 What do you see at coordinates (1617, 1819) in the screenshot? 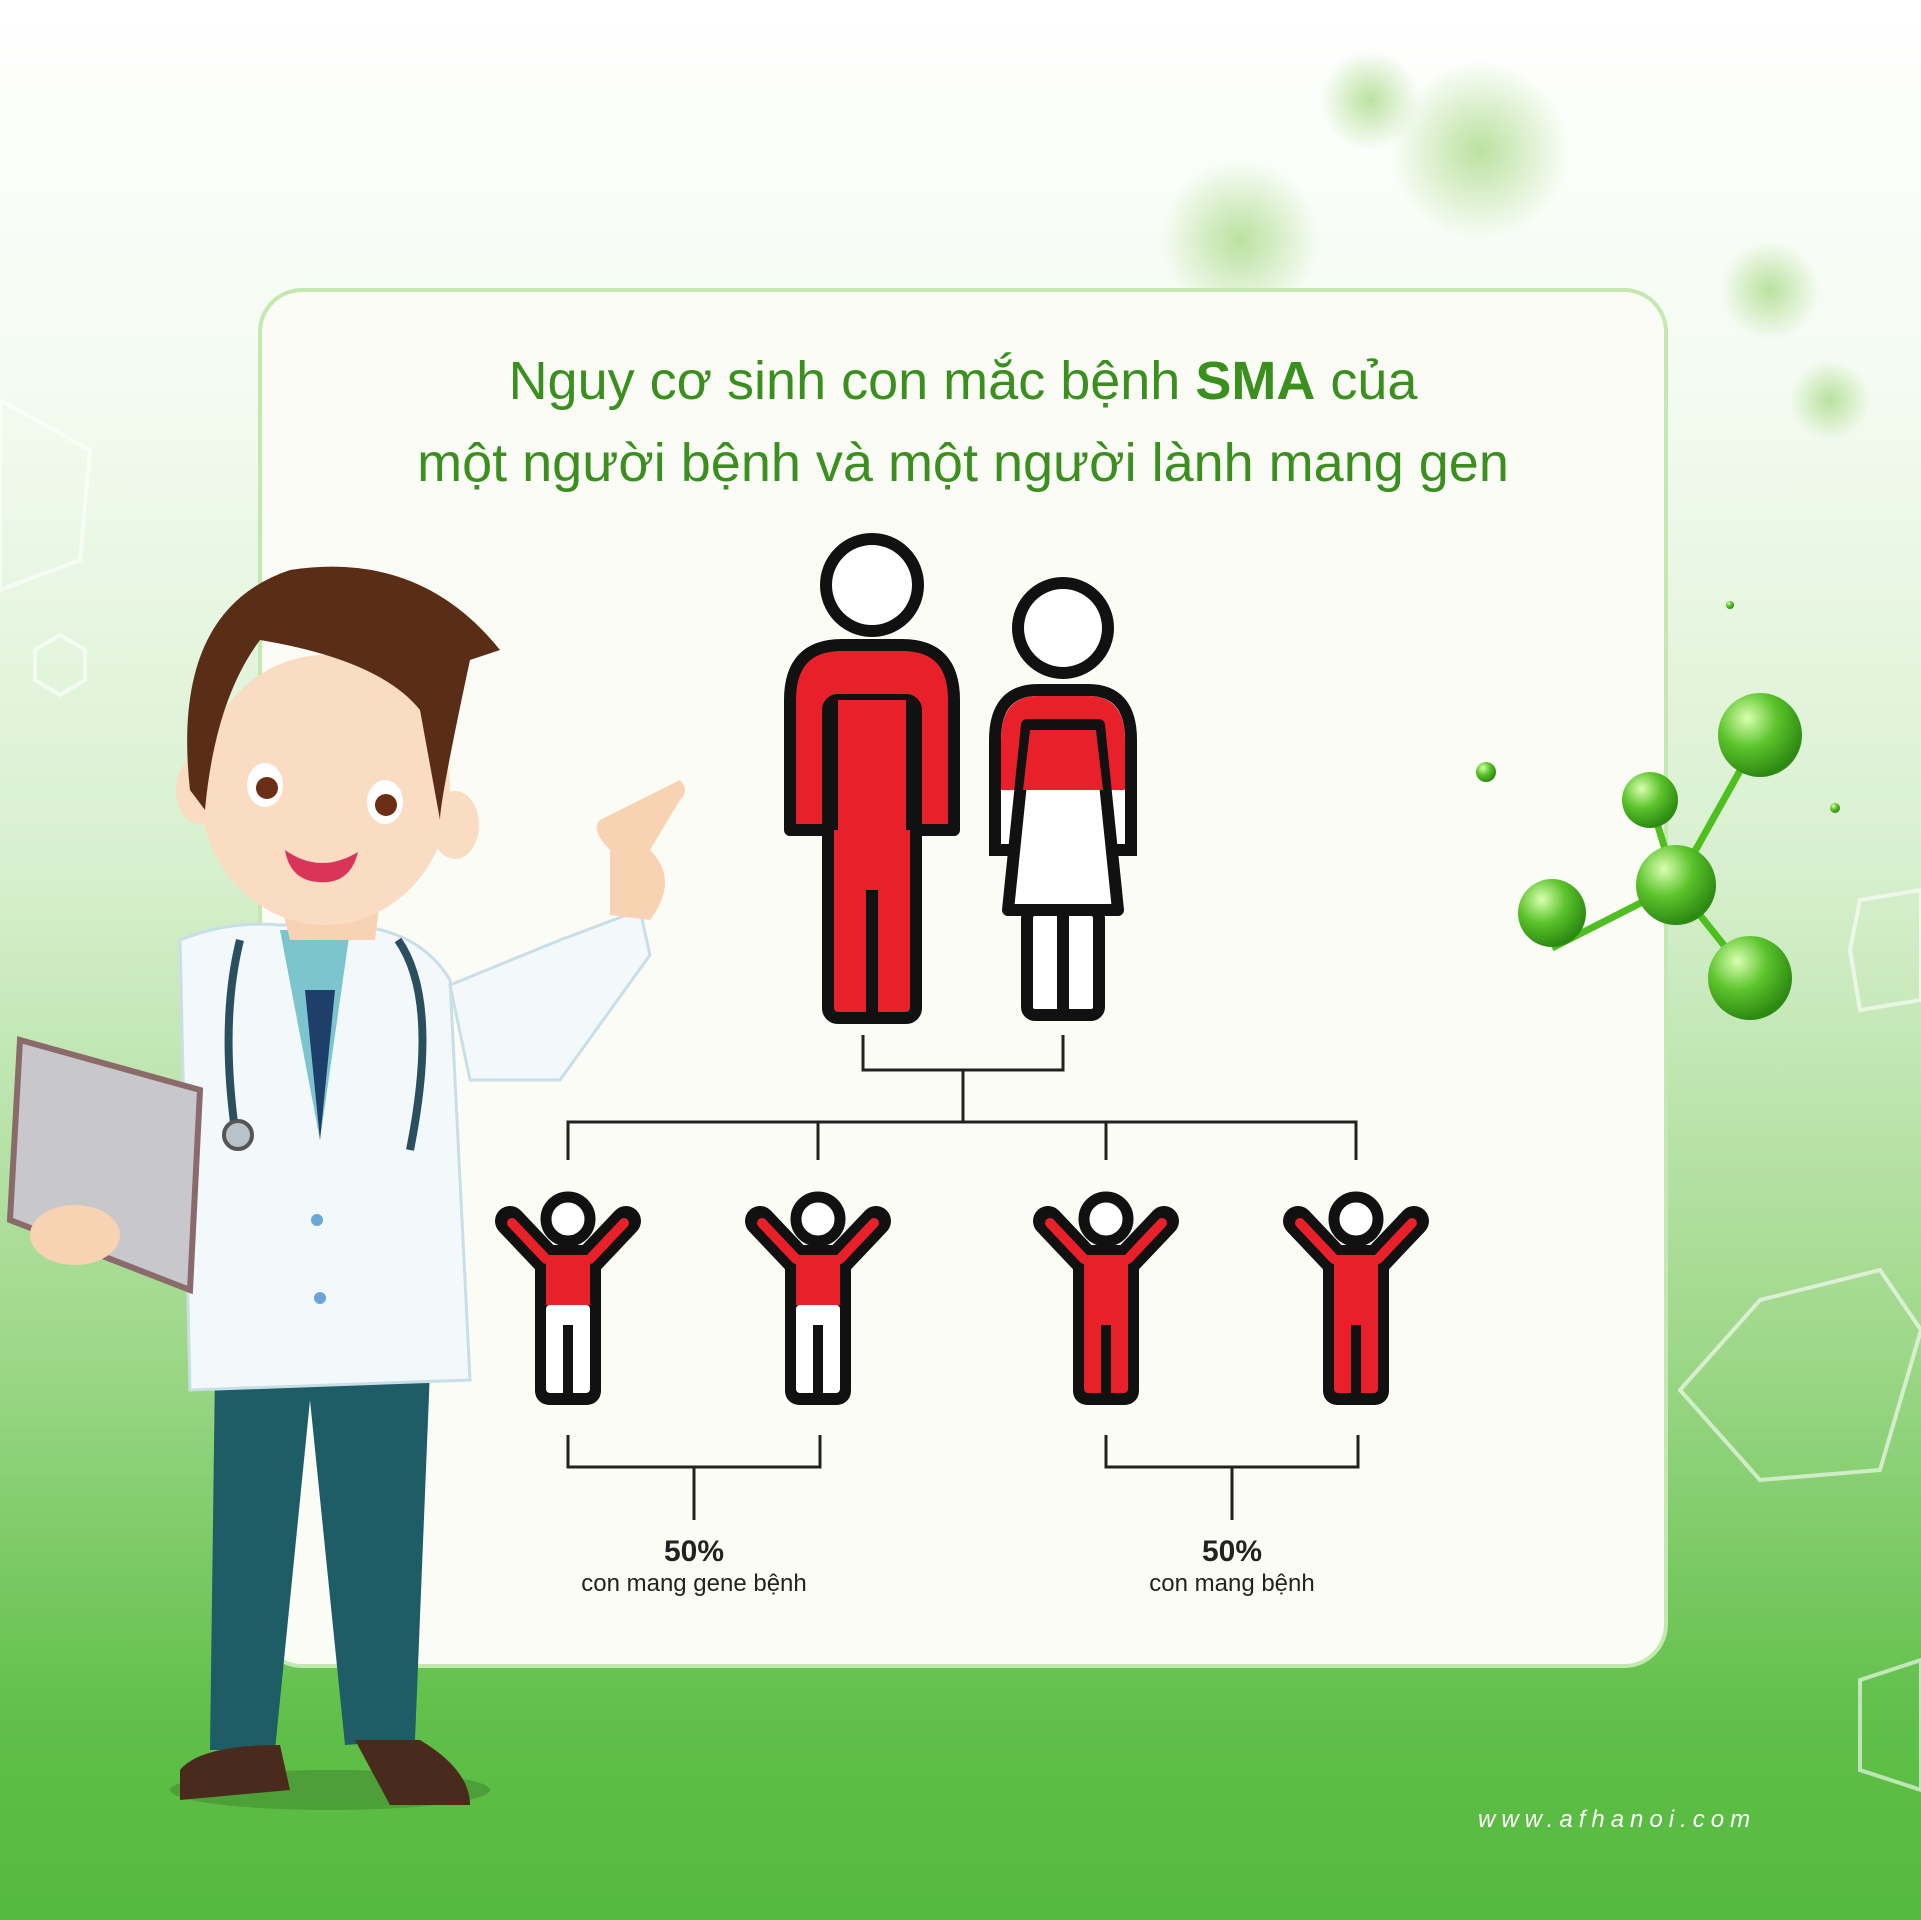
I see `website-url: www.afhanoi.com` at bounding box center [1617, 1819].